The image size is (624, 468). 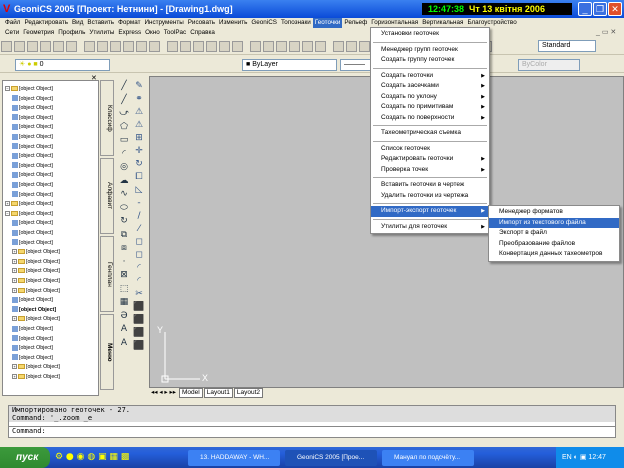 What do you see at coordinates (163, 23) in the screenshot?
I see `menu-5: Инструменты` at bounding box center [163, 23].